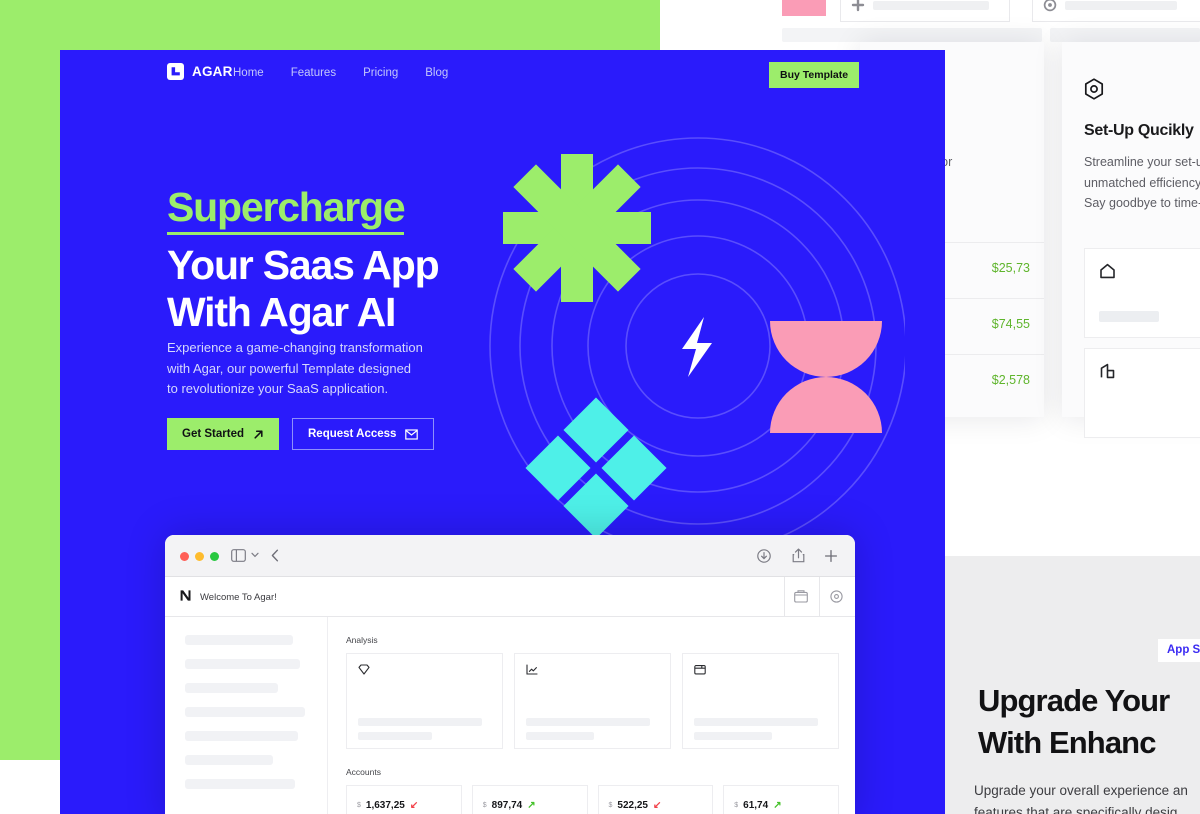 Image resolution: width=1200 pixels, height=814 pixels. What do you see at coordinates (1142, 393) in the screenshot?
I see `bg-mini-card-building` at bounding box center [1142, 393].